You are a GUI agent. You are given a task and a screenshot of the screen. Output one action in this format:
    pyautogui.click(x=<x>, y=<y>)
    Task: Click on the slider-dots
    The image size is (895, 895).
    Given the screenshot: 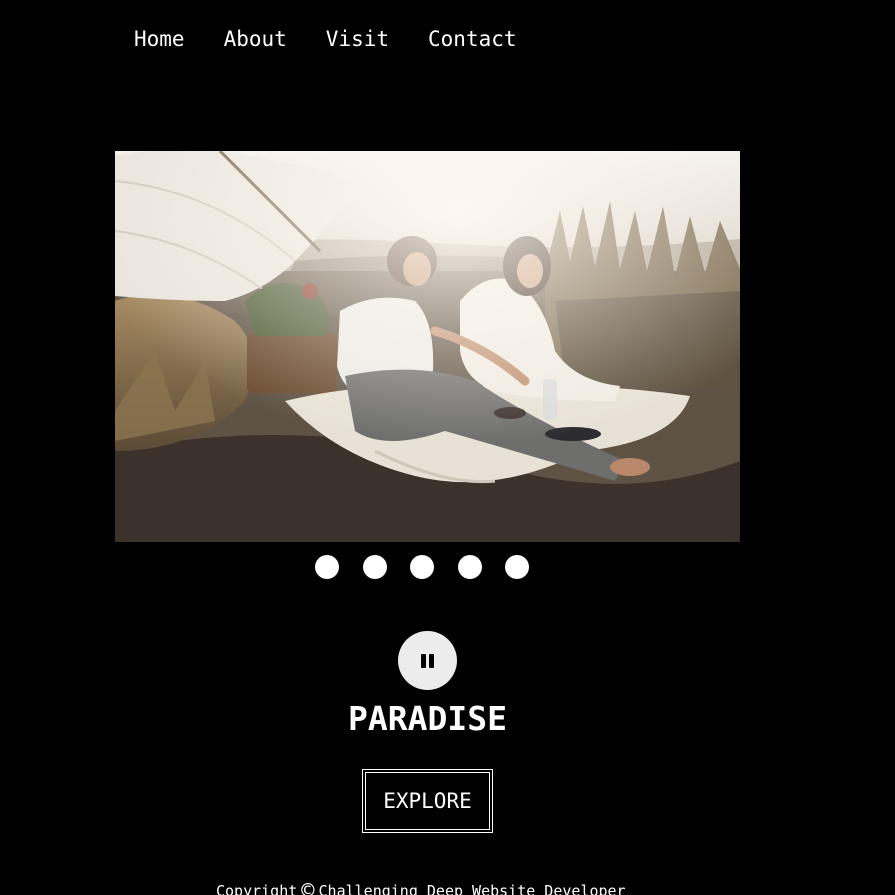 What is the action you would take?
    pyautogui.click(x=422, y=567)
    